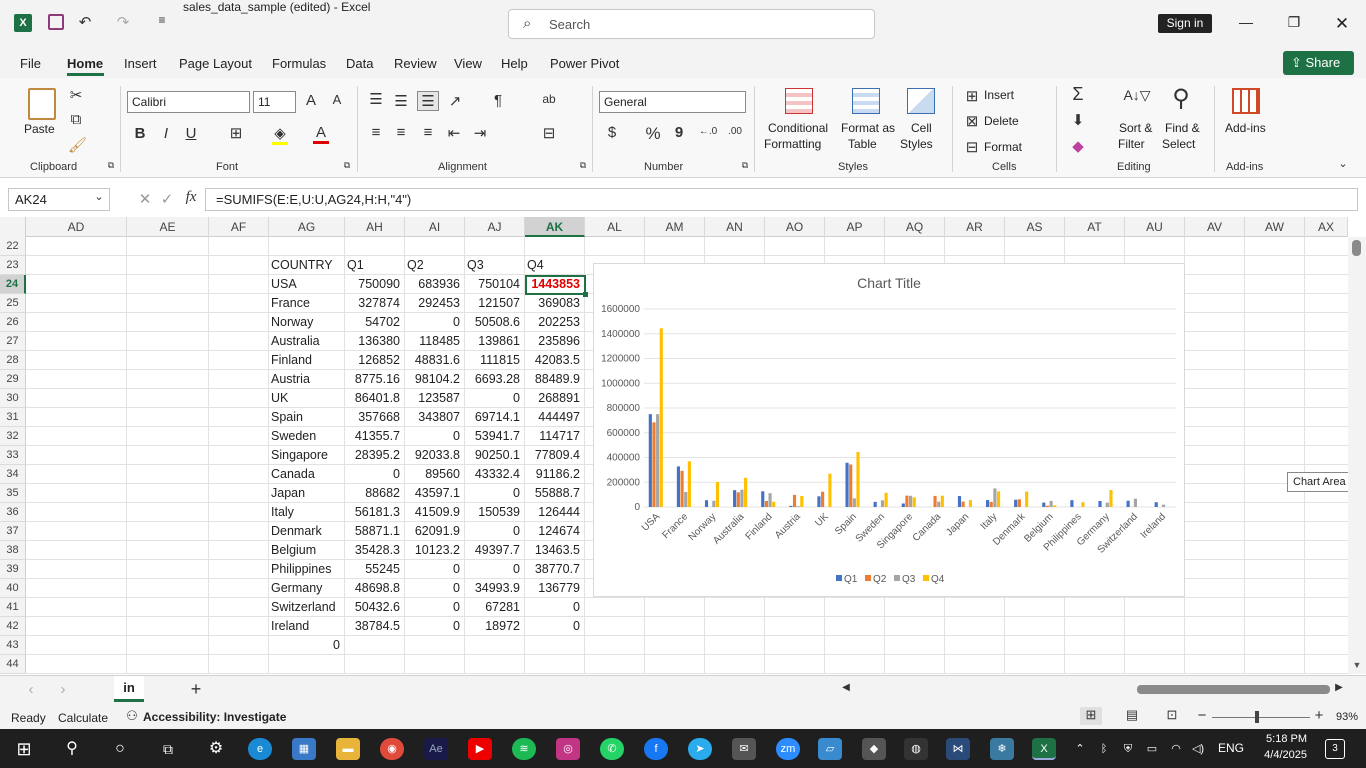  I want to click on autosum-icon: Σ, so click(1078, 94).